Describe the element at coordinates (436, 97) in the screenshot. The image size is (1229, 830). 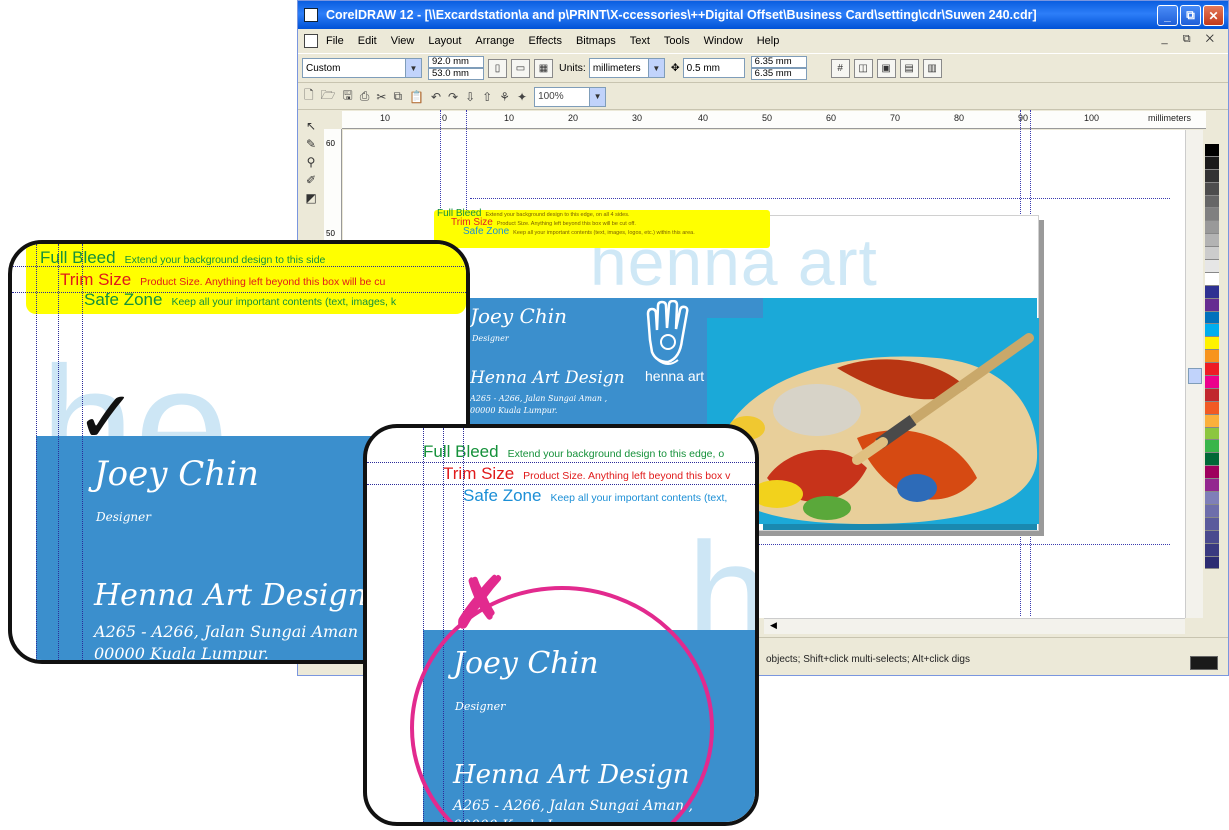
I see `undo-icon: ↶` at that location.